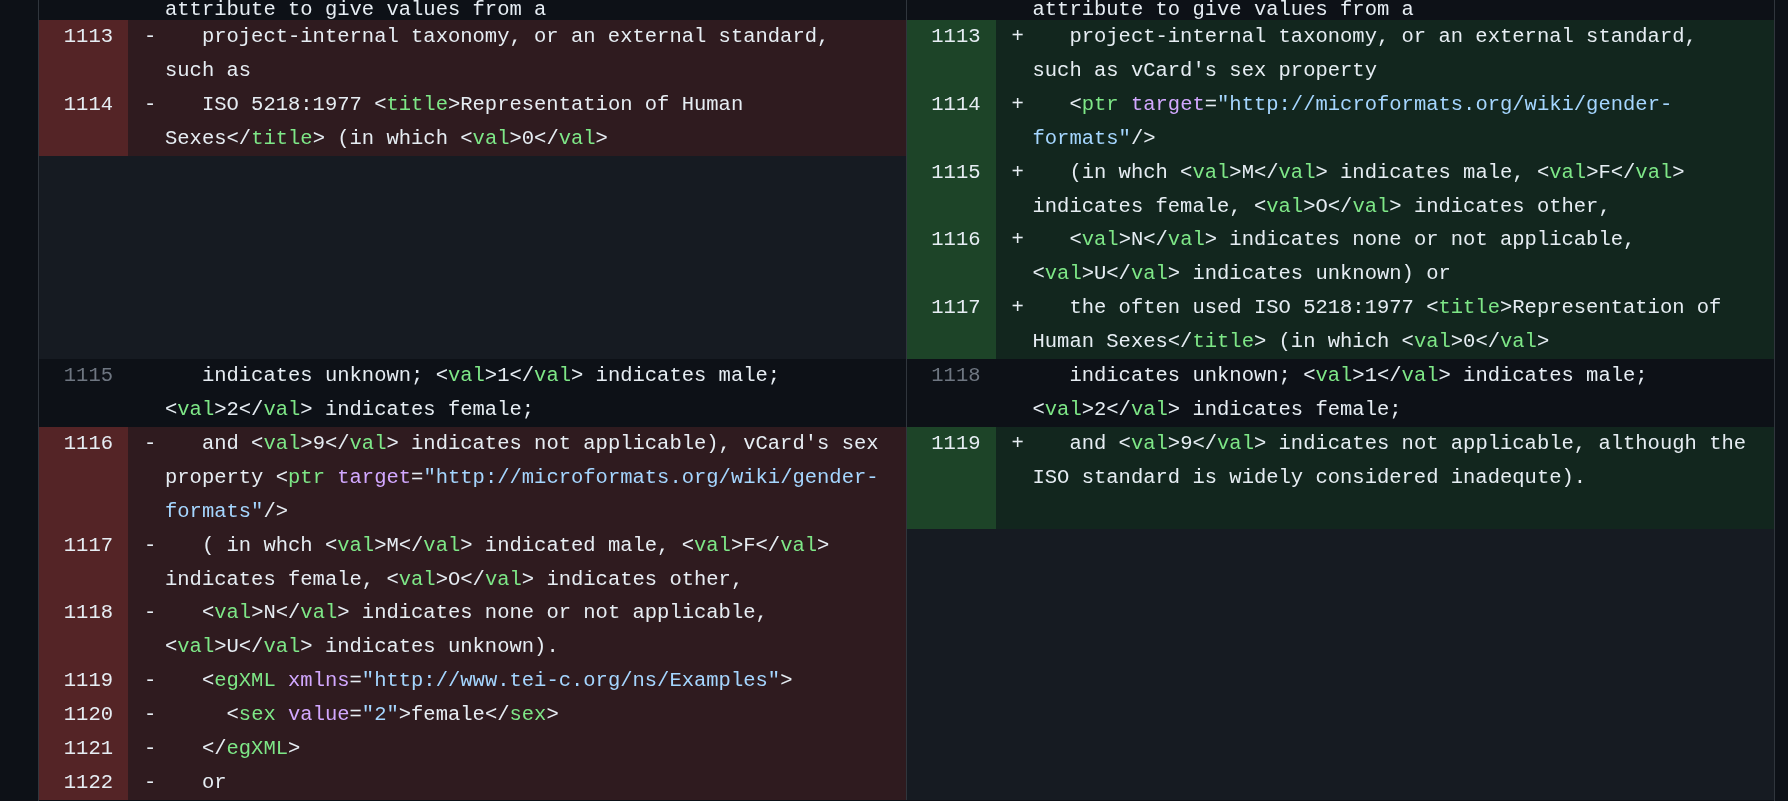 This screenshot has width=1788, height=801. Describe the element at coordinates (498, 53) in the screenshot. I see `code-line: project-internal taxonomy, or an external standard, such as` at that location.